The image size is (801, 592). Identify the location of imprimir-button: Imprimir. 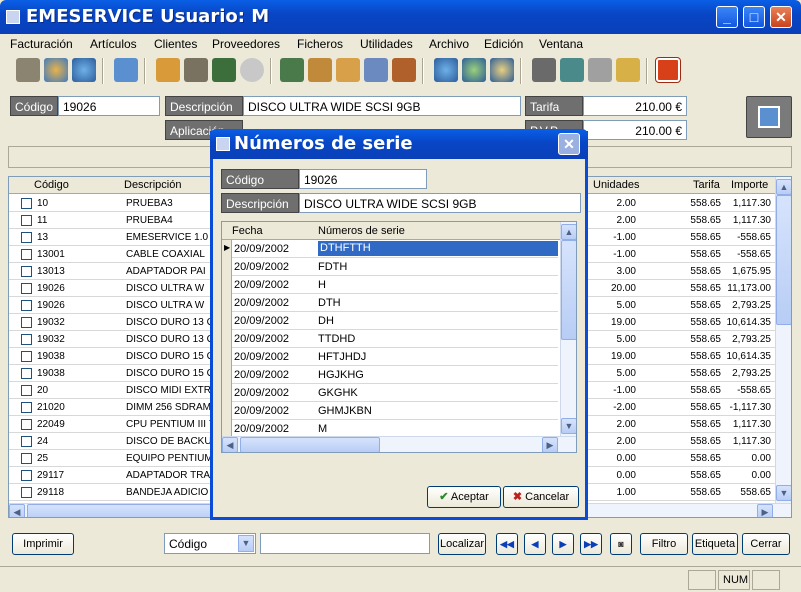
(43, 544).